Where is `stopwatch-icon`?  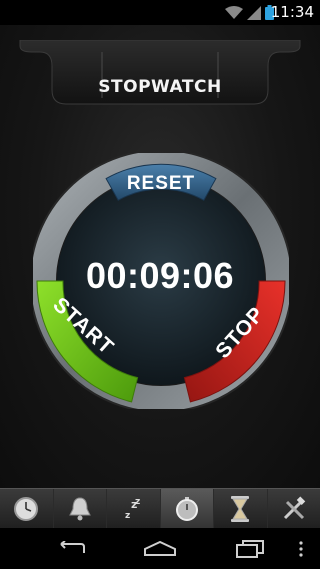 stopwatch-icon is located at coordinates (186, 509).